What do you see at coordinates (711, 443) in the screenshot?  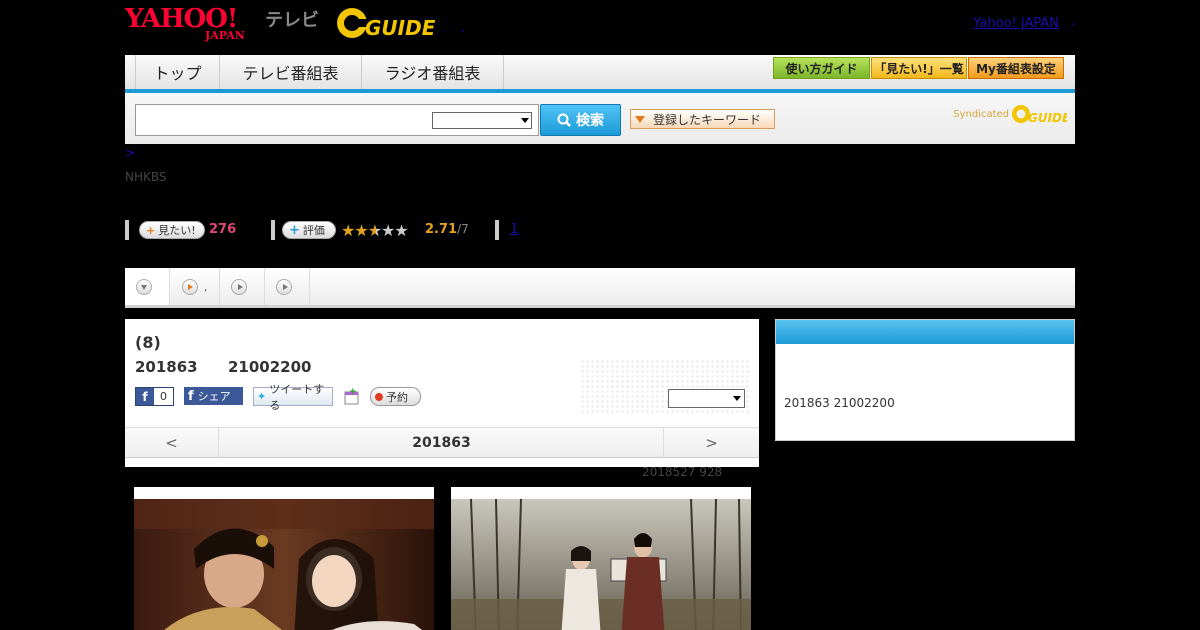 I see `pager-next-button: >` at bounding box center [711, 443].